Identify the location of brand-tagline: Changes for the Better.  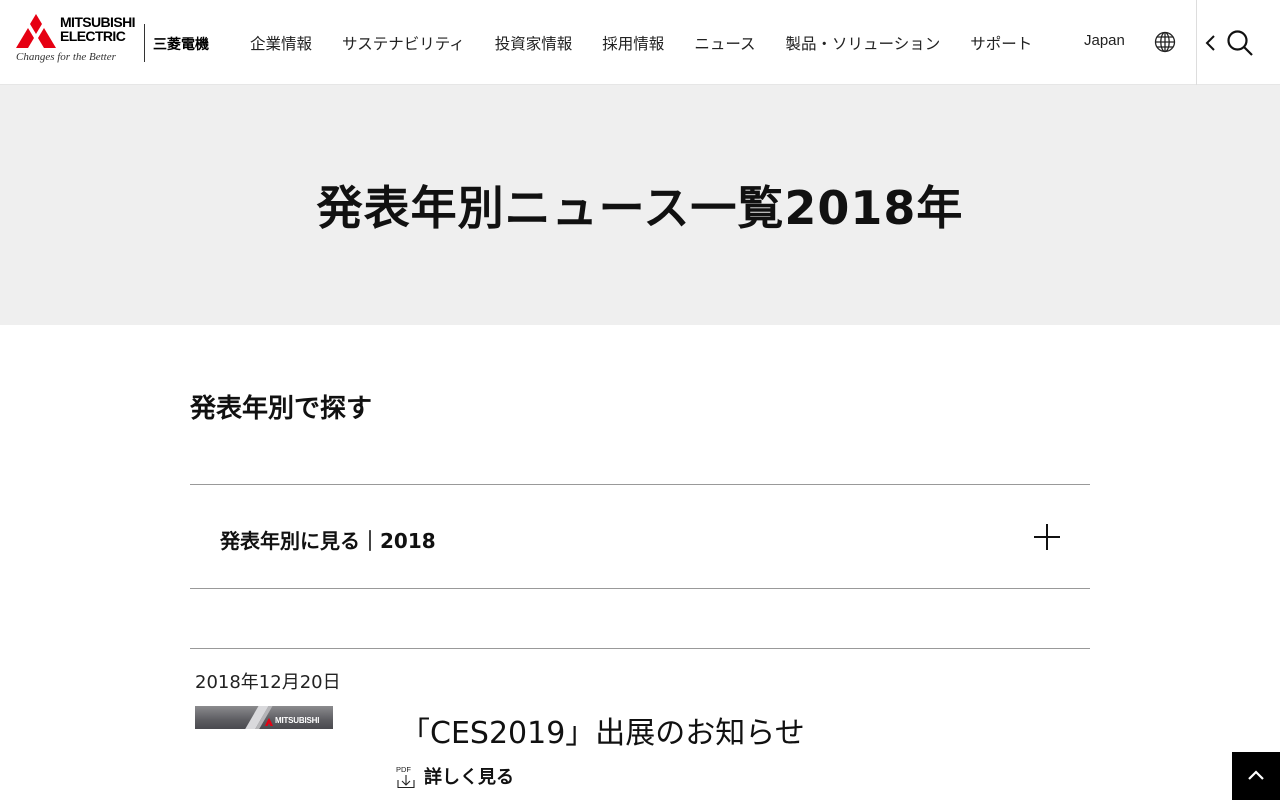
(66, 57).